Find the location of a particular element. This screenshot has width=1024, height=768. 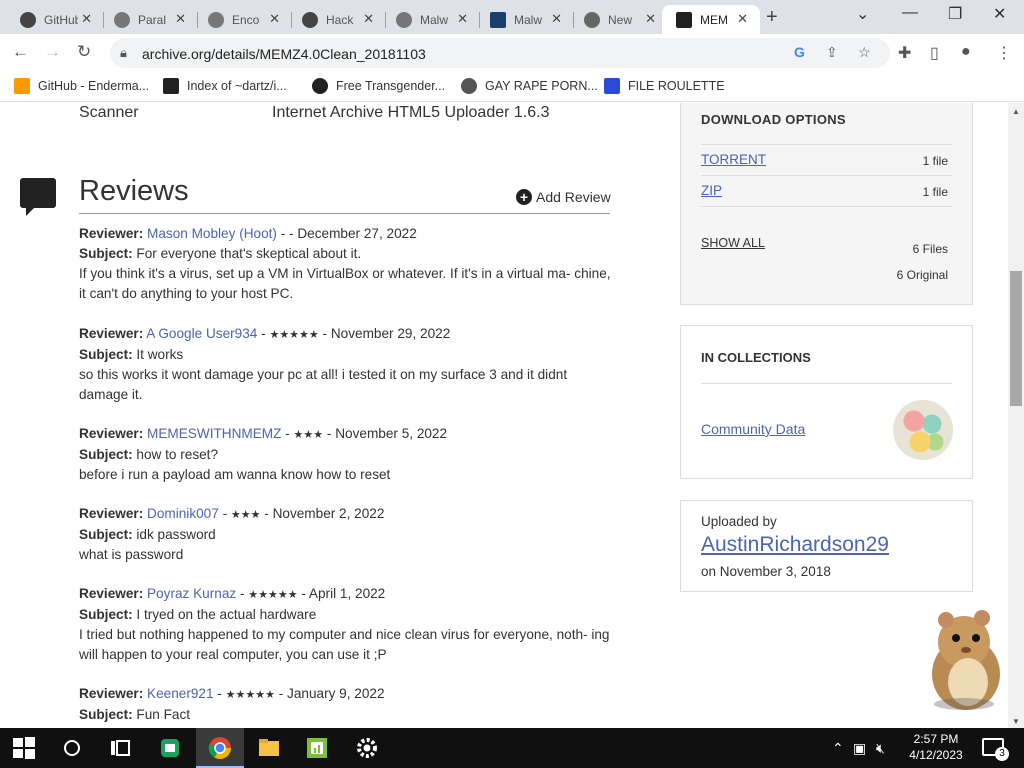

tab-enco: Enco ✕ is located at coordinates (243, 19).